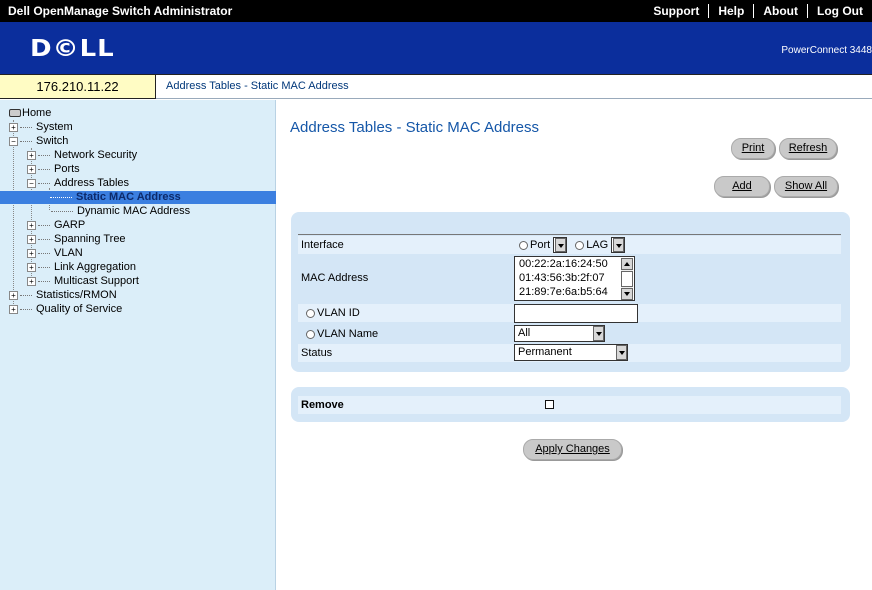  I want to click on mac-list-scrollbar, so click(627, 279).